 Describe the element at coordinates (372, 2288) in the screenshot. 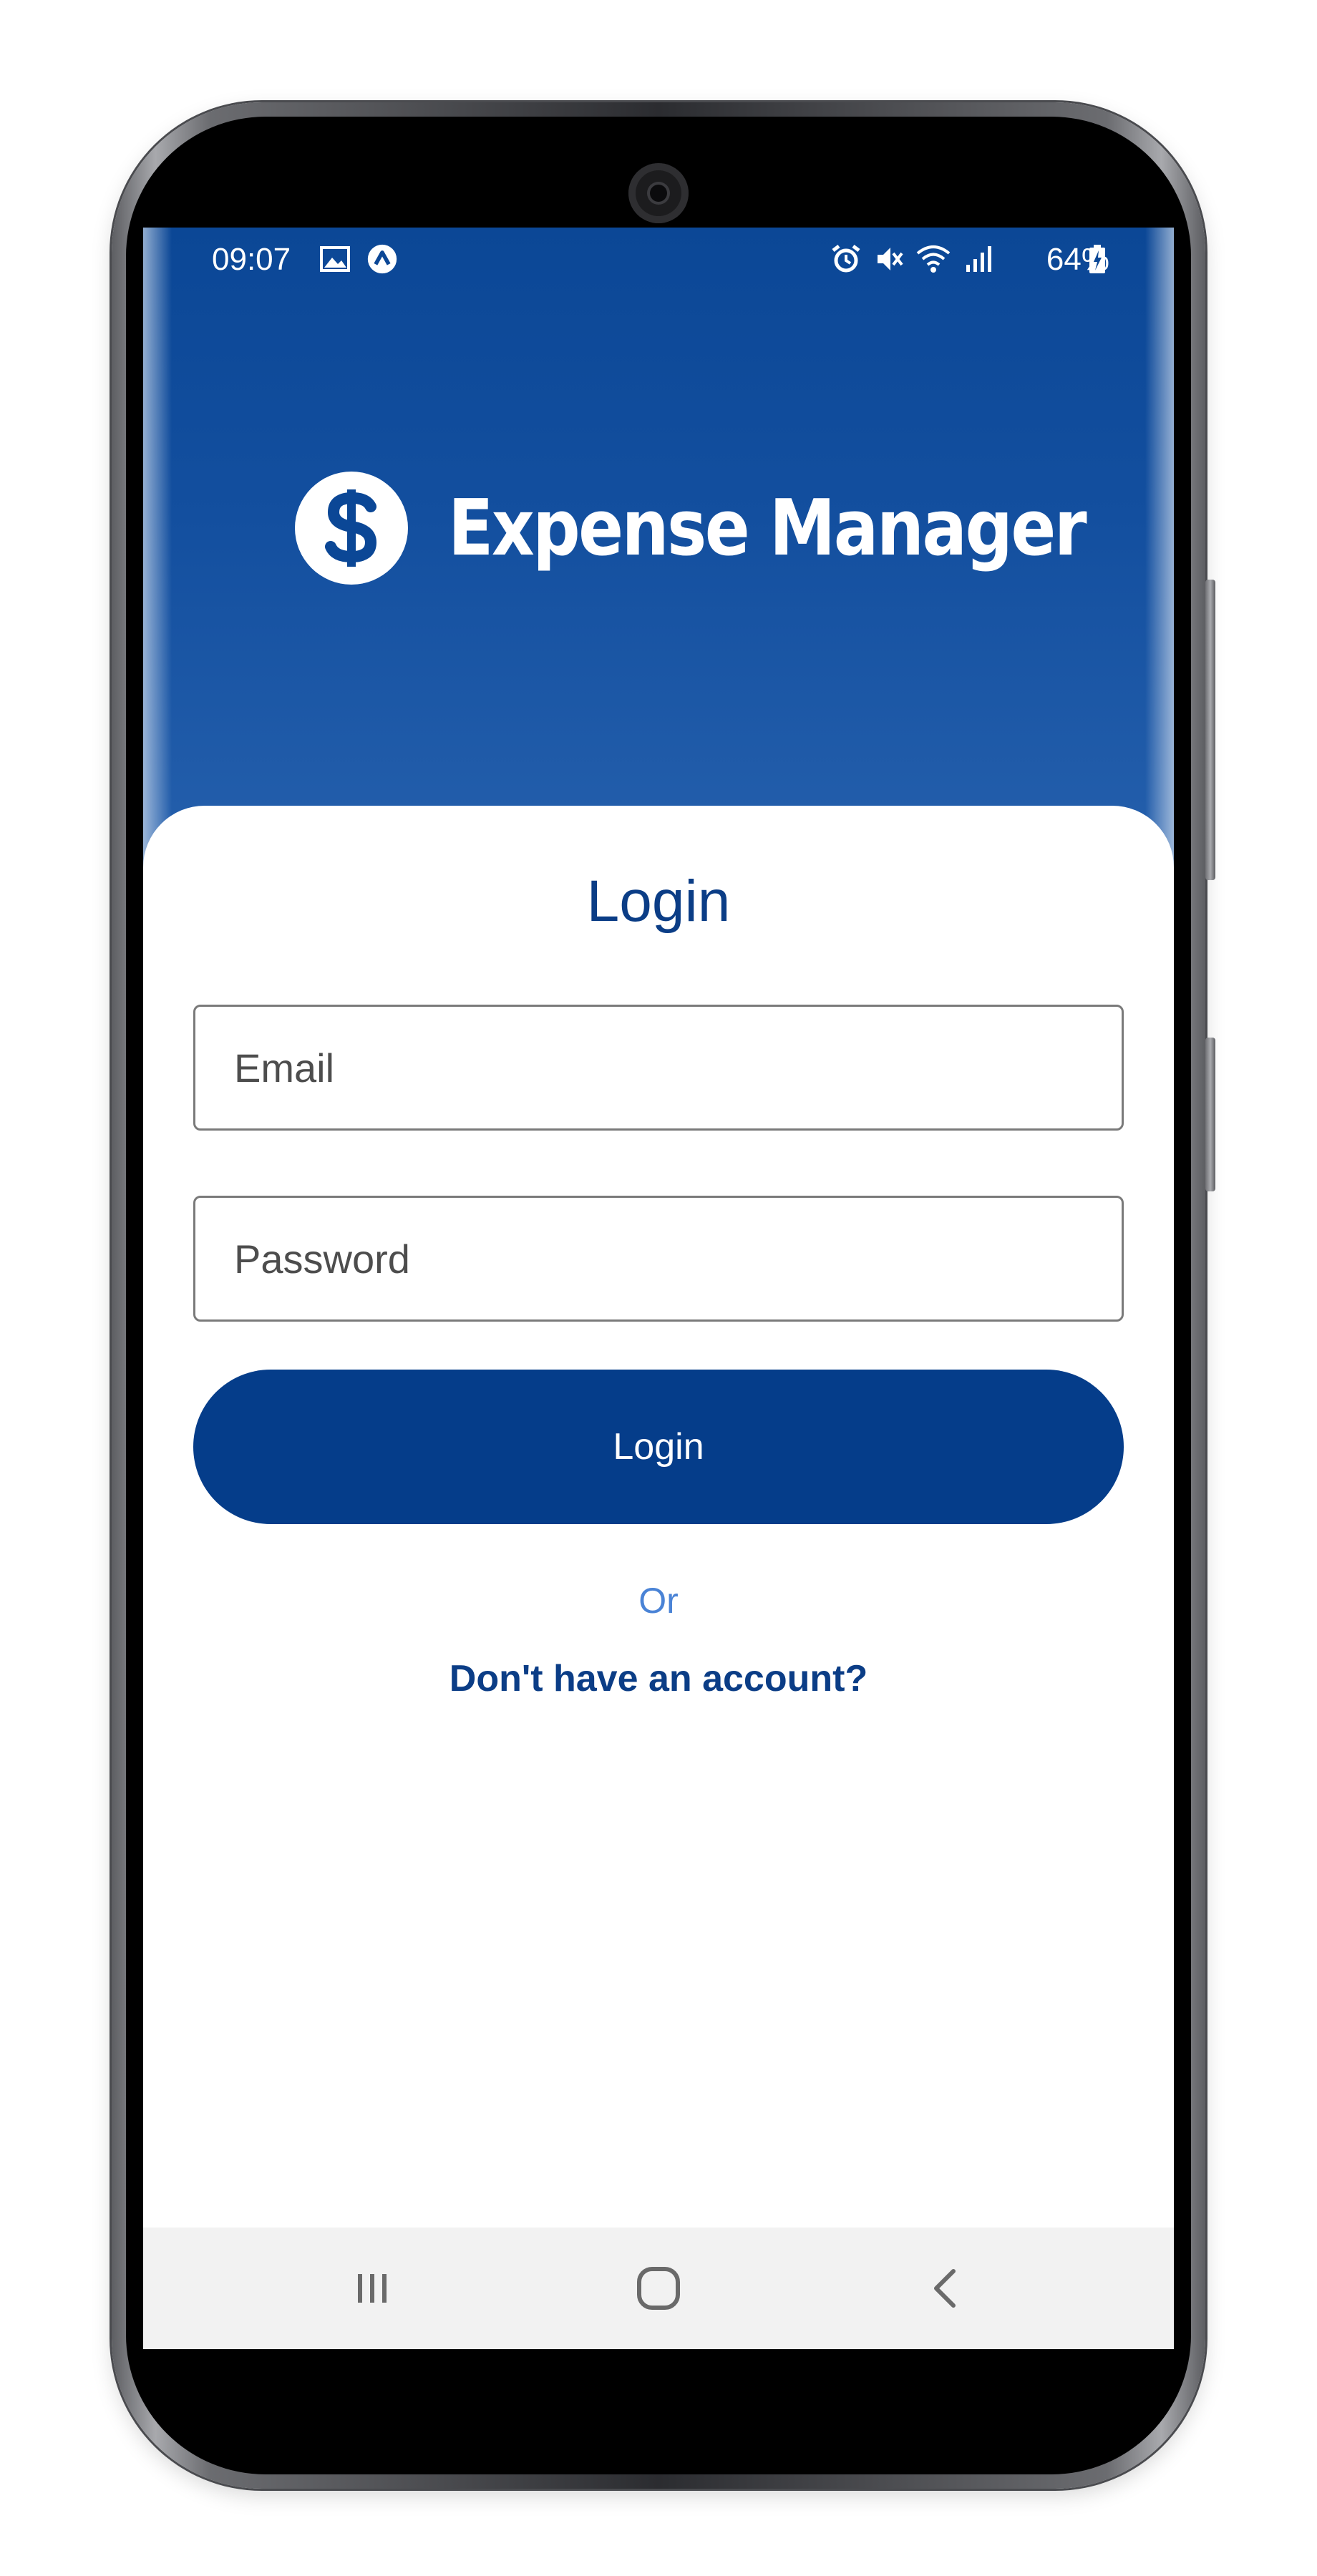

I see `recent-apps-icon` at that location.